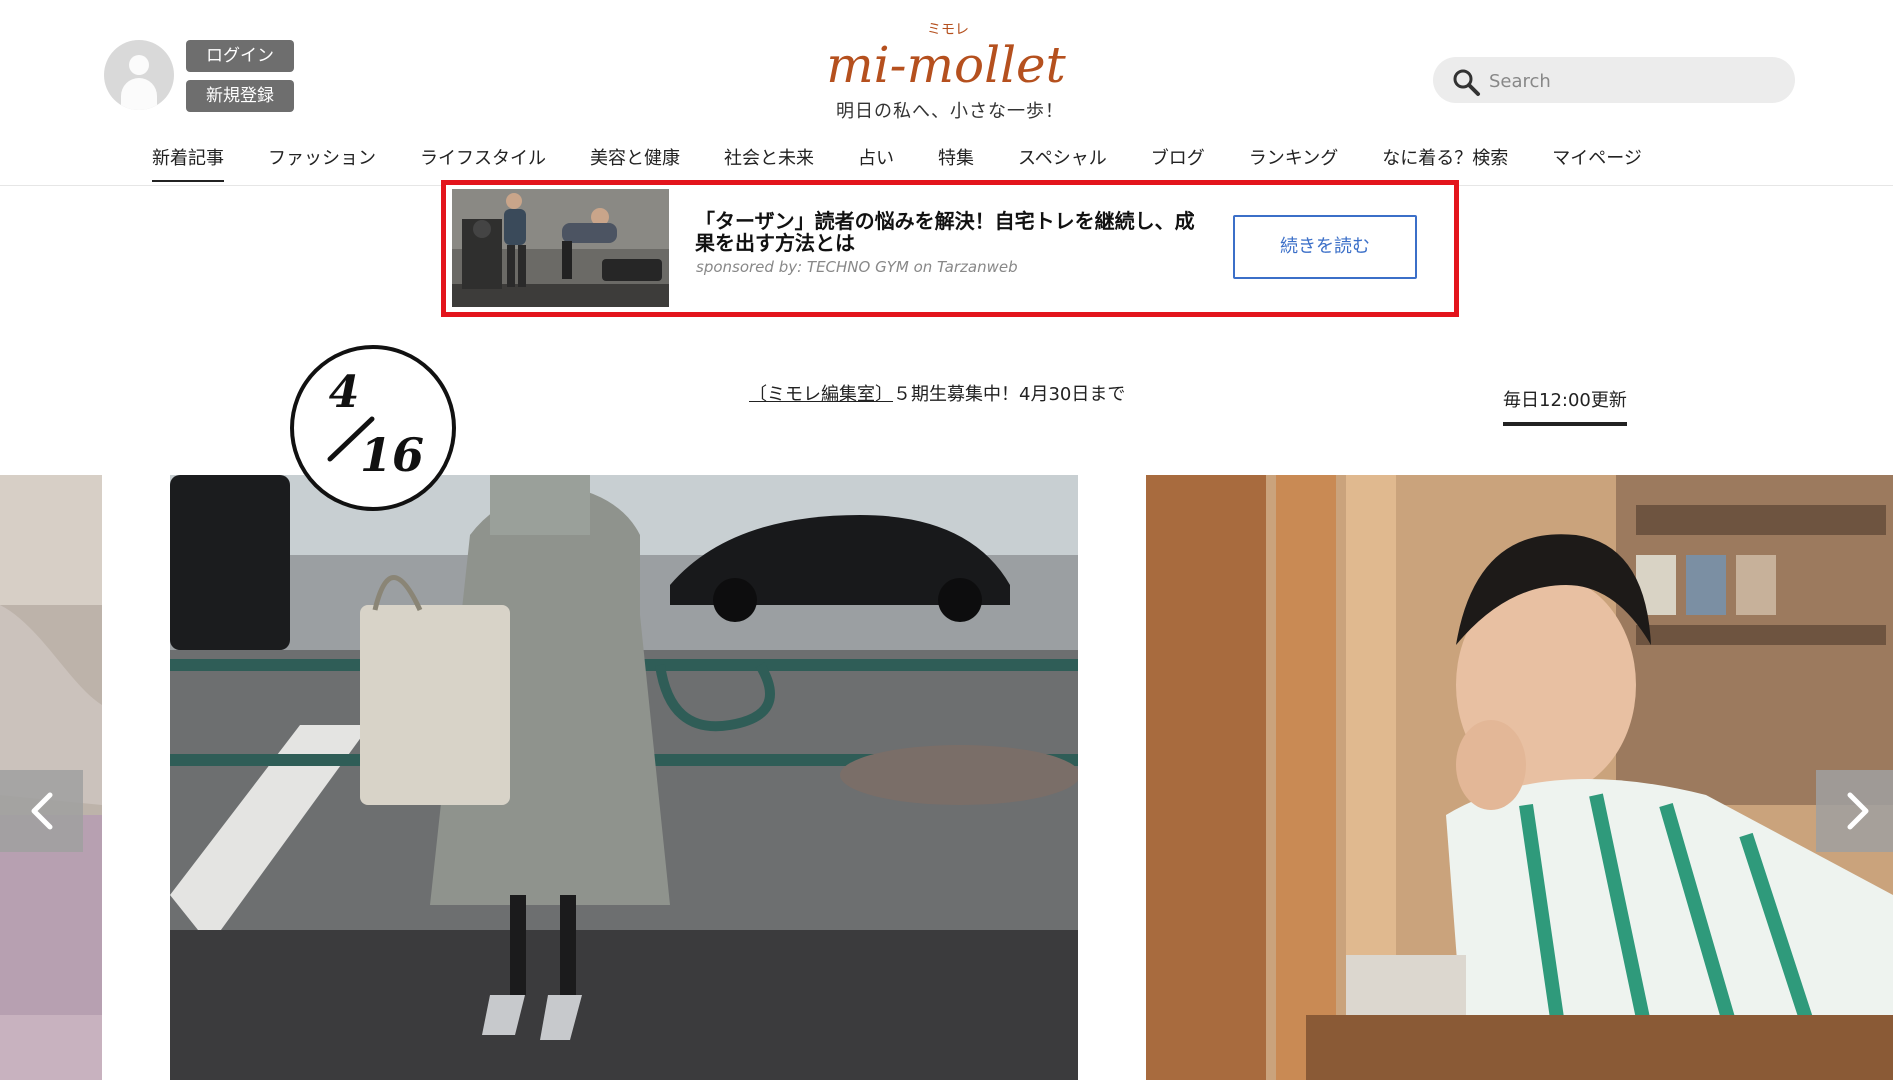  I want to click on daily-update-label: 毎日12:00更新, so click(1565, 406).